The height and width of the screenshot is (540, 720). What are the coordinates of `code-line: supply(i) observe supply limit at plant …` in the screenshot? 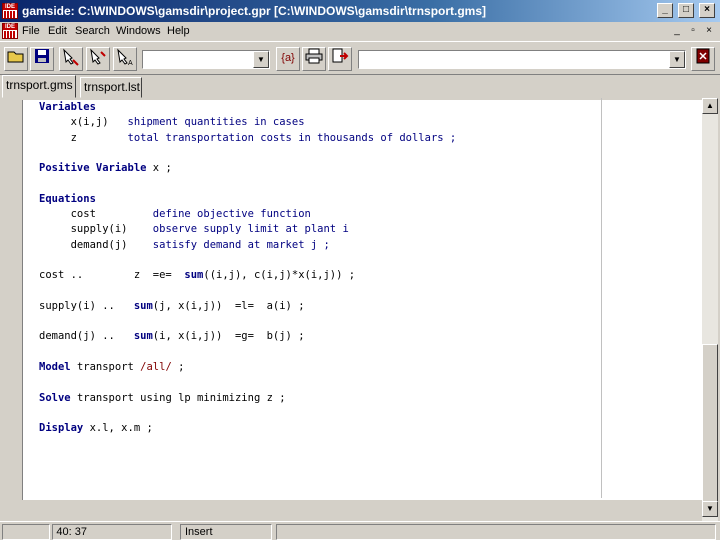 It's located at (247, 229).